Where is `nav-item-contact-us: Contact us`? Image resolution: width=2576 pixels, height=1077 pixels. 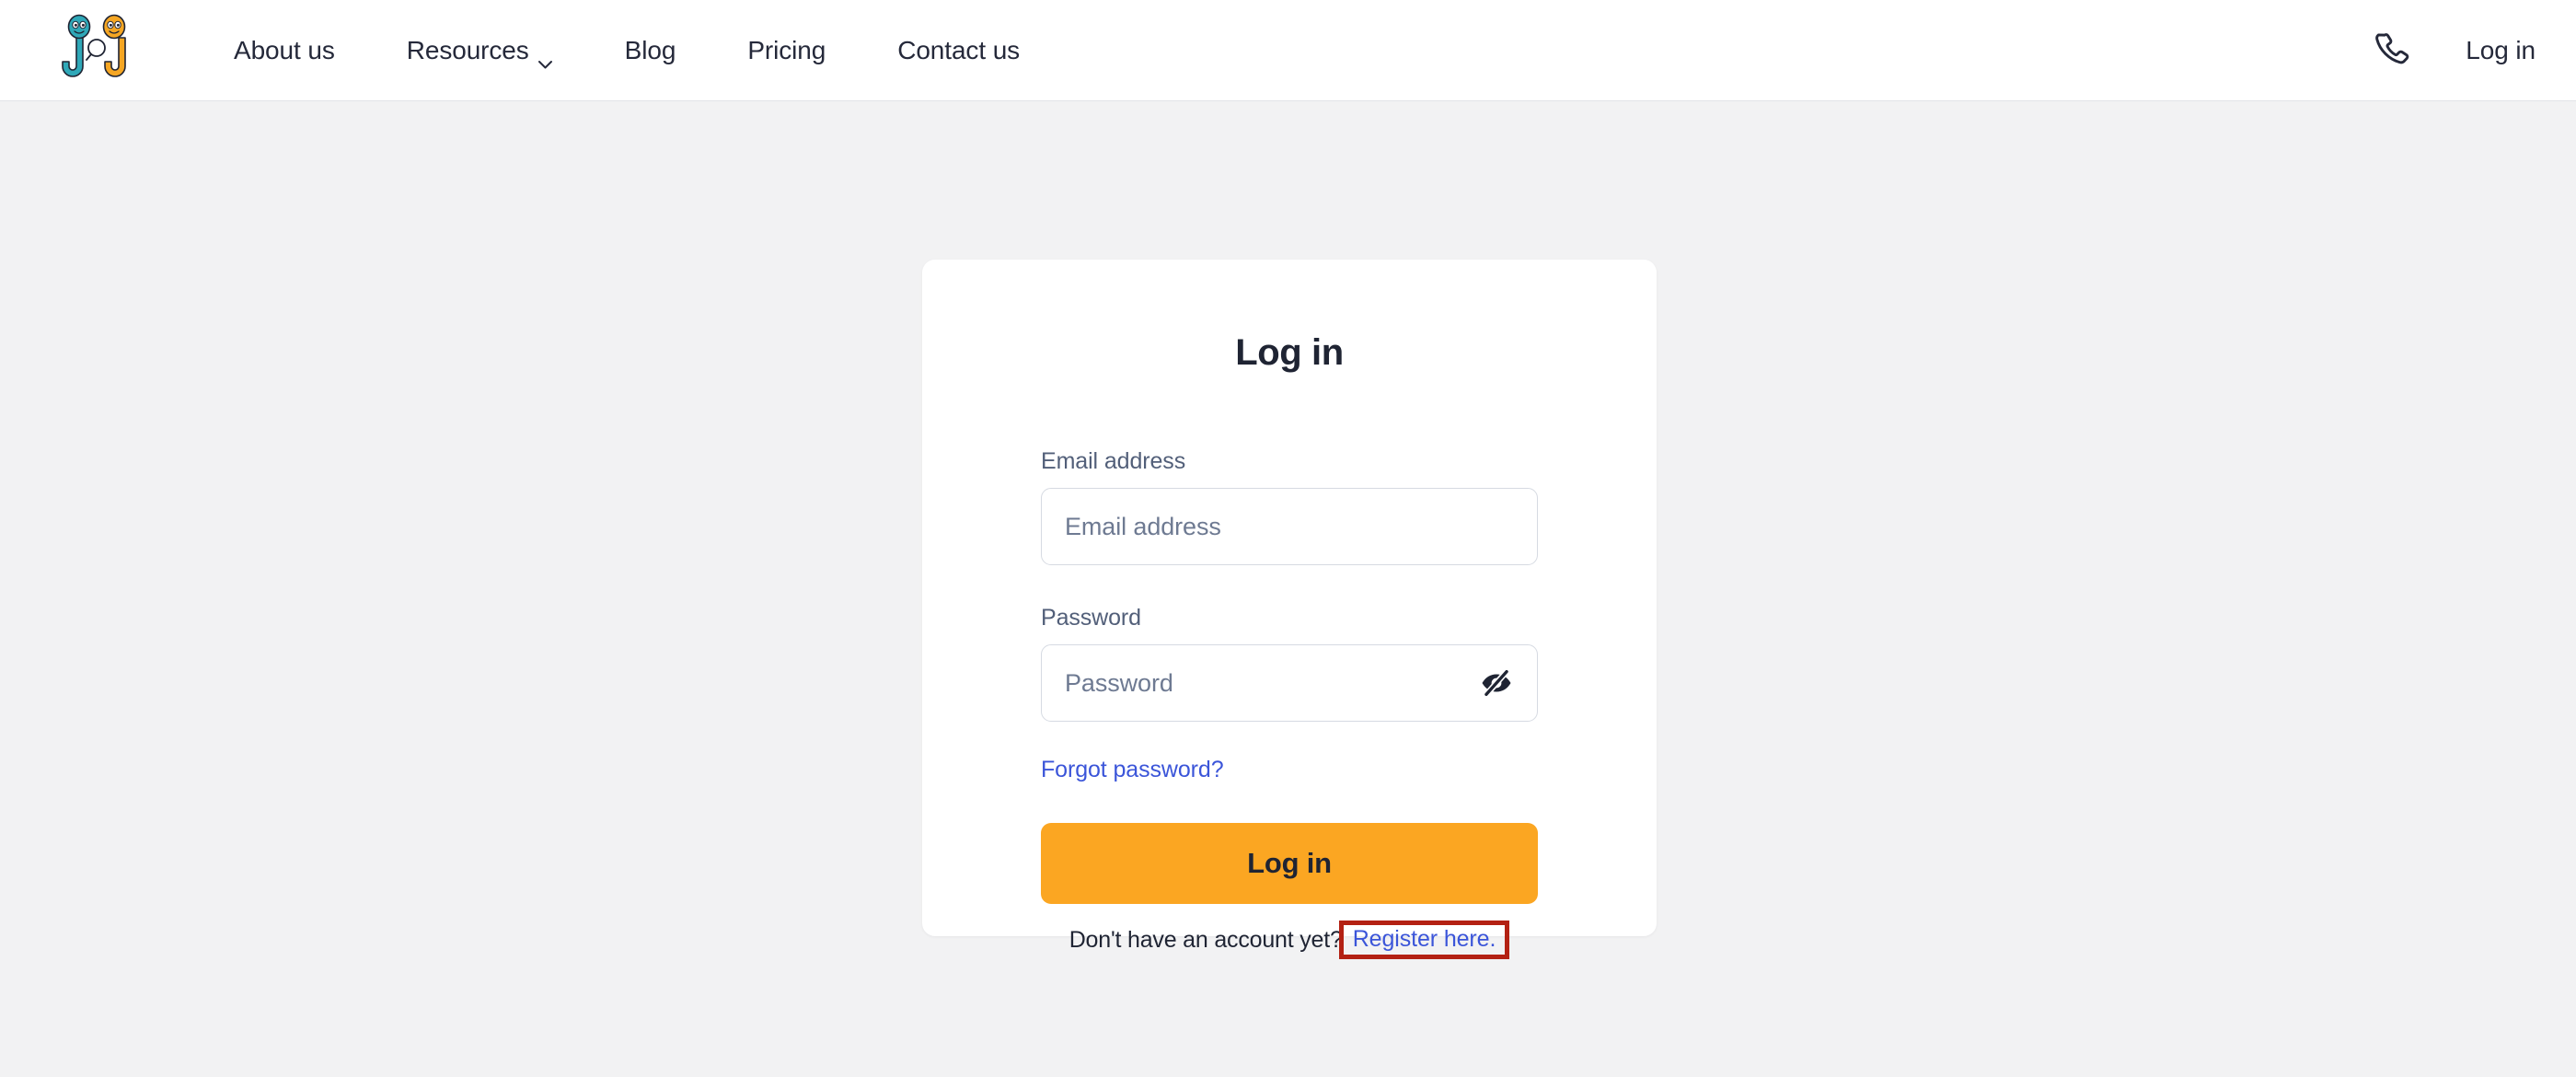
nav-item-contact-us: Contact us is located at coordinates (959, 51).